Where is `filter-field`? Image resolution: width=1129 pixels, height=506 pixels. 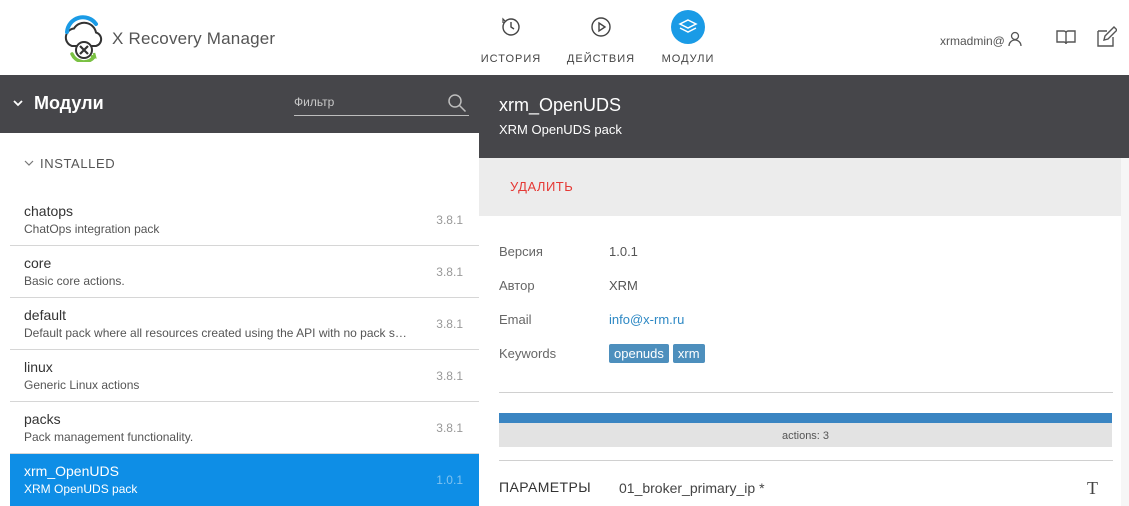
filter-field is located at coordinates (381, 103).